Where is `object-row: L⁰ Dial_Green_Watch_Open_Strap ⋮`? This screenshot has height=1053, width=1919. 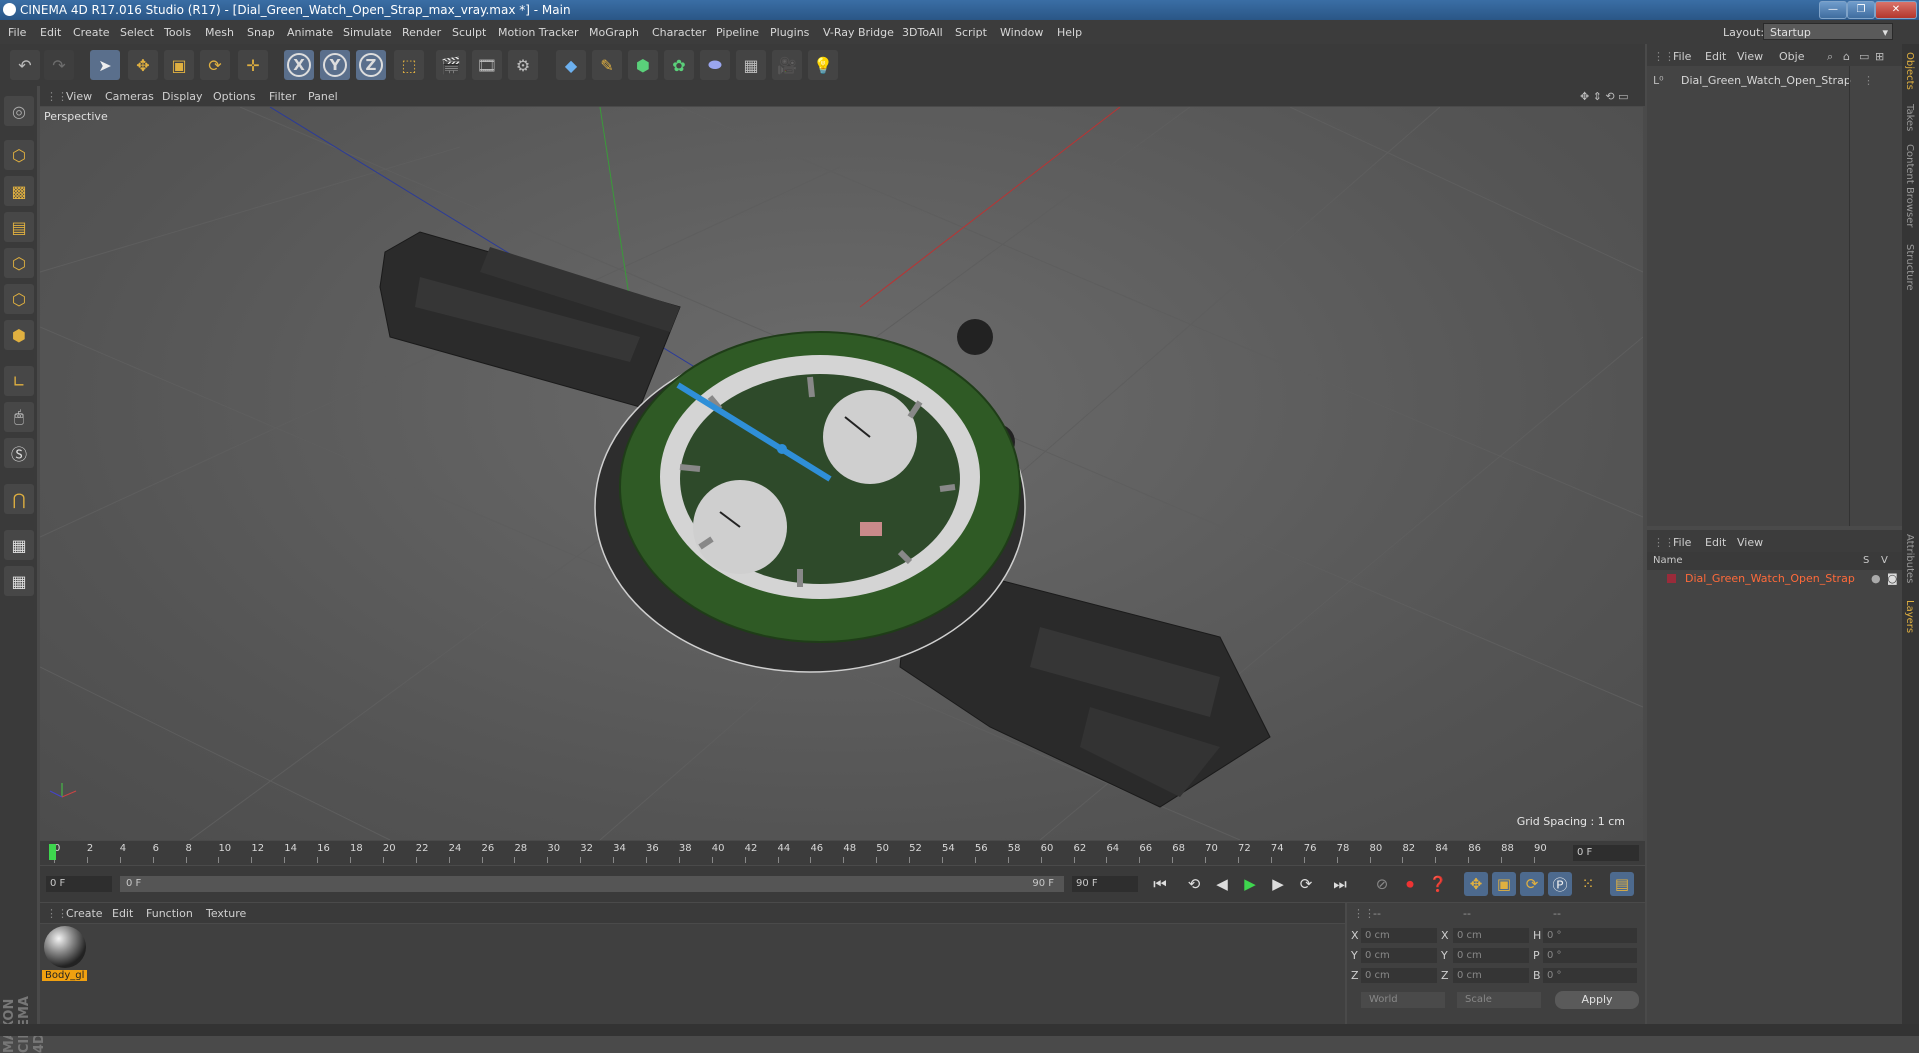 object-row: L⁰ Dial_Green_Watch_Open_Strap ⋮ is located at coordinates (1773, 81).